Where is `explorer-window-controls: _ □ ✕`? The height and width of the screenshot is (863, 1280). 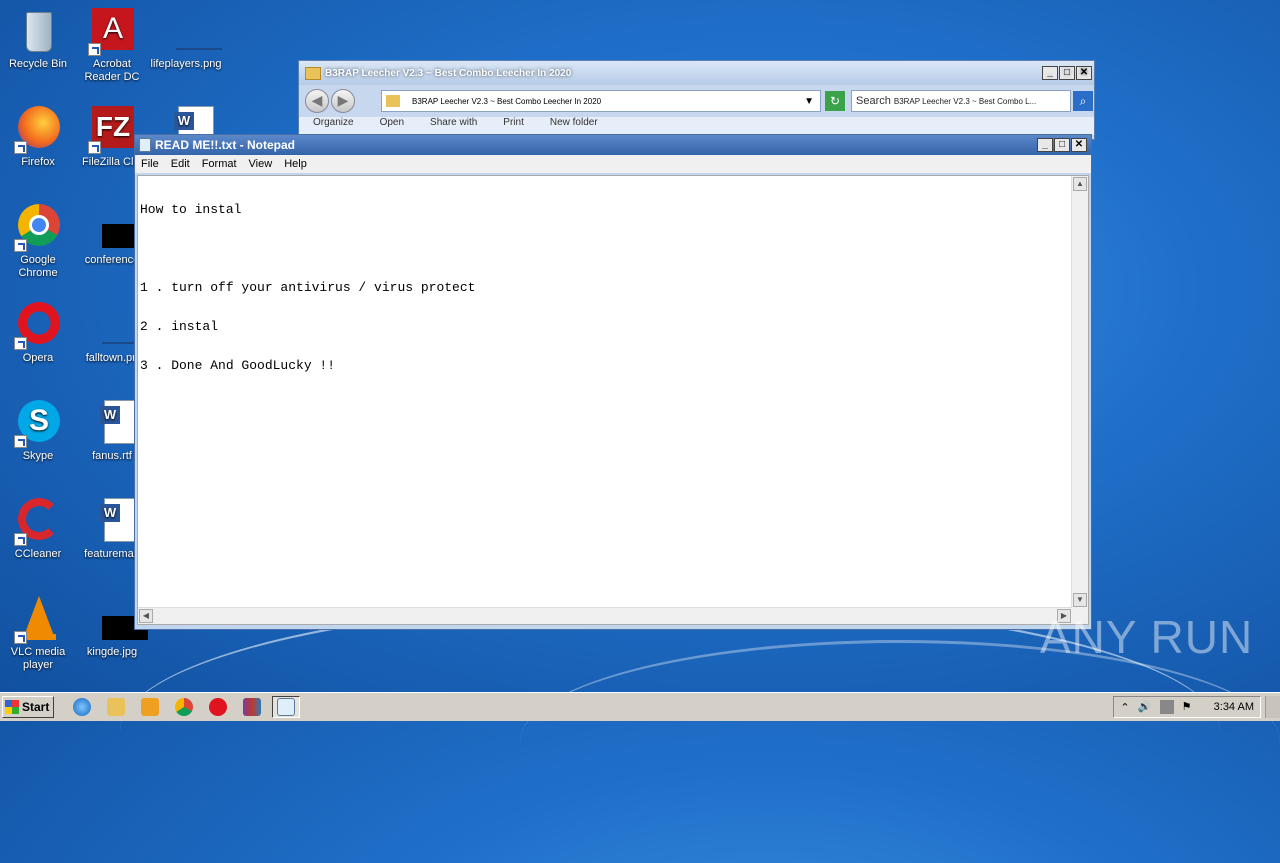 explorer-window-controls: _ □ ✕ is located at coordinates (1066, 73).